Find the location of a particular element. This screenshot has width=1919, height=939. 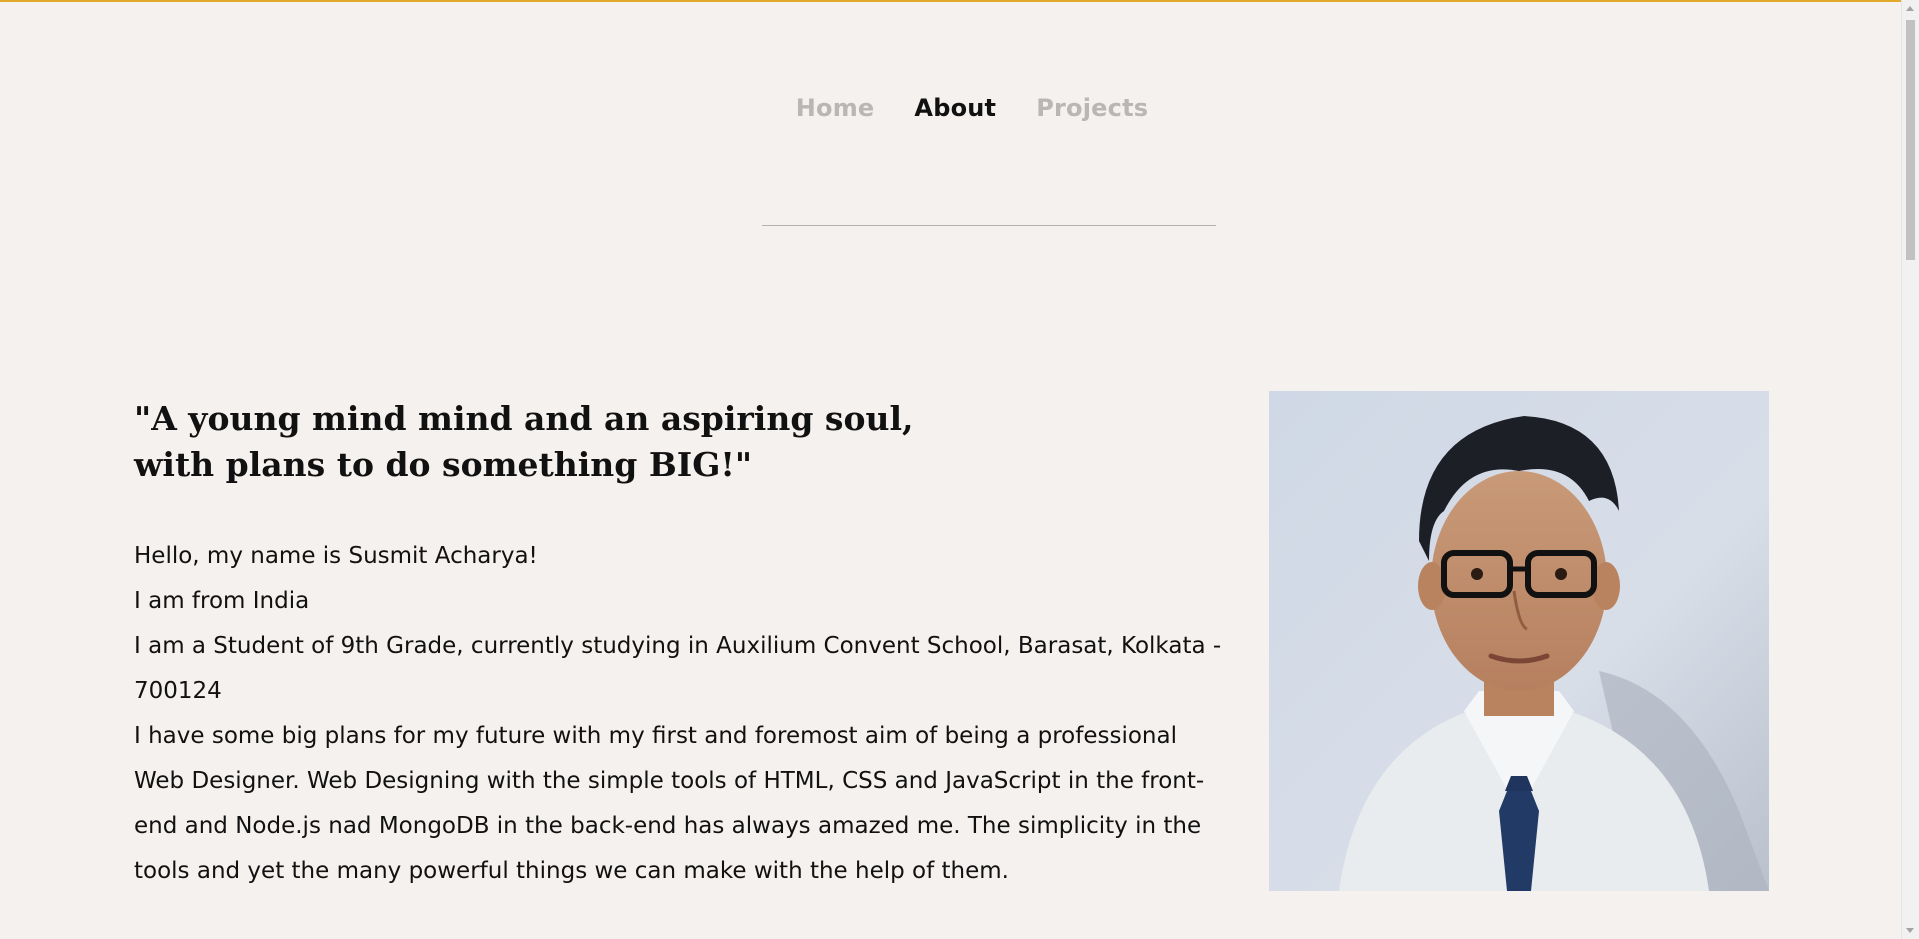

scroll-thumb is located at coordinates (1910, 140).